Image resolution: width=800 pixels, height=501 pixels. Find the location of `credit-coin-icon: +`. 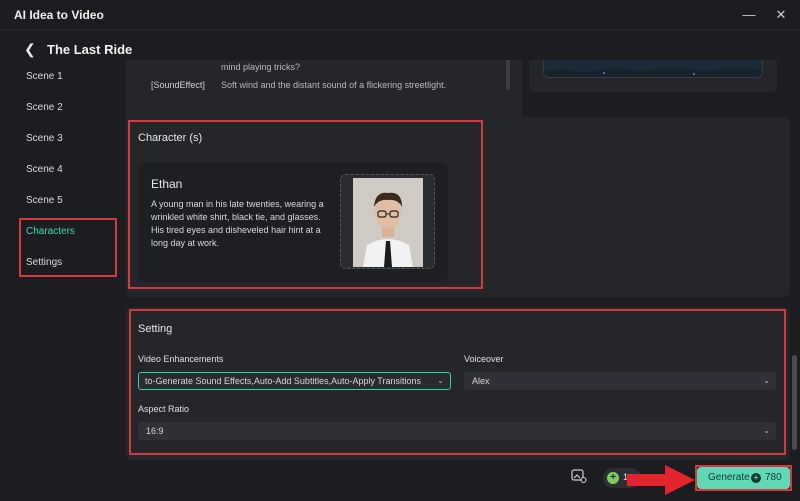

credit-coin-icon: + is located at coordinates (756, 478).